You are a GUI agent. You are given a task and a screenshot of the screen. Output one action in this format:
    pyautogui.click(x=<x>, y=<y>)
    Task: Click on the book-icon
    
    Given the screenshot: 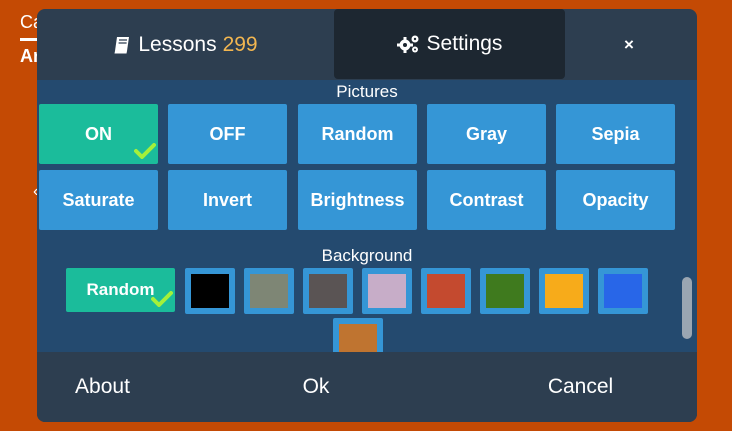 What is the action you would take?
    pyautogui.click(x=122, y=45)
    